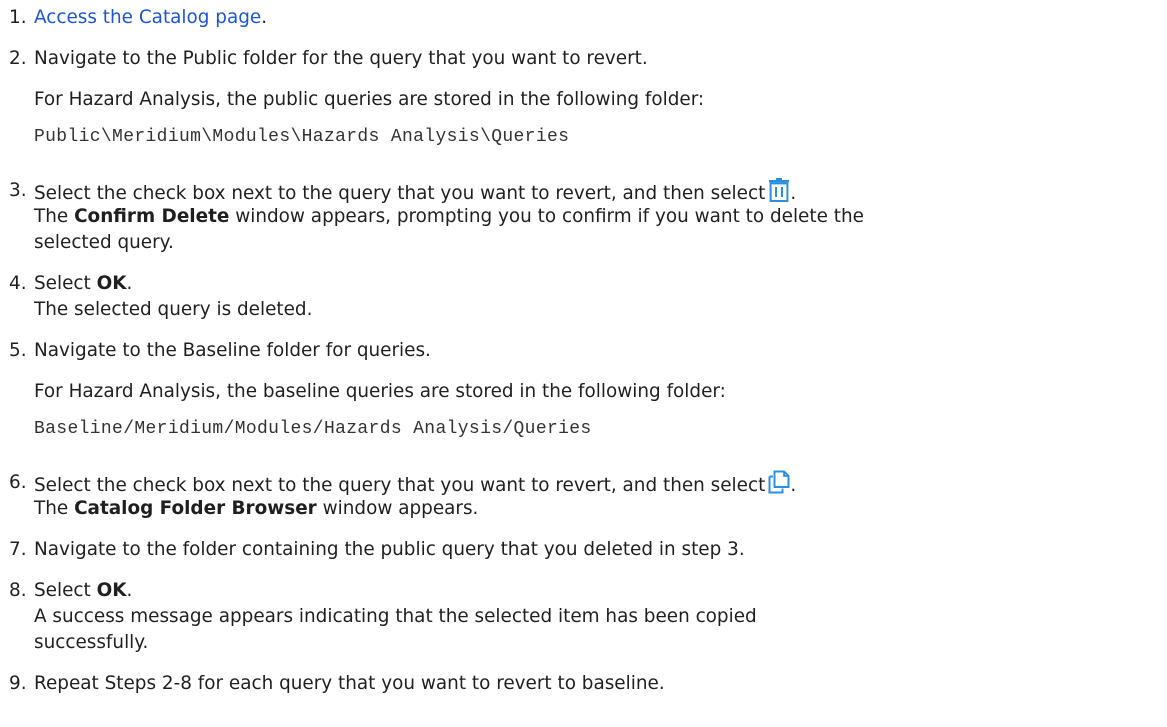  I want to click on step-number: 1., so click(18, 17).